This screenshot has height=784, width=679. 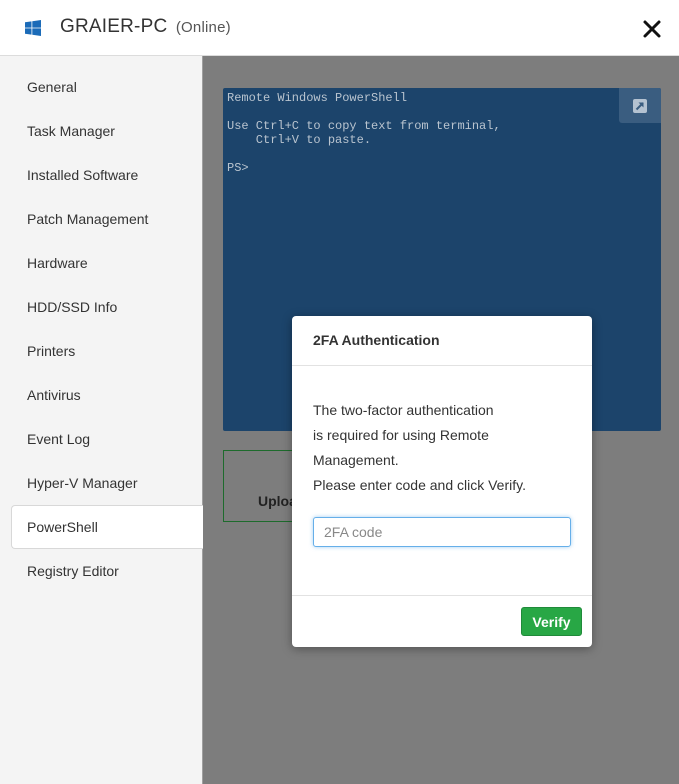 I want to click on sidebar-item-powershell: PowerShell, so click(x=107, y=527).